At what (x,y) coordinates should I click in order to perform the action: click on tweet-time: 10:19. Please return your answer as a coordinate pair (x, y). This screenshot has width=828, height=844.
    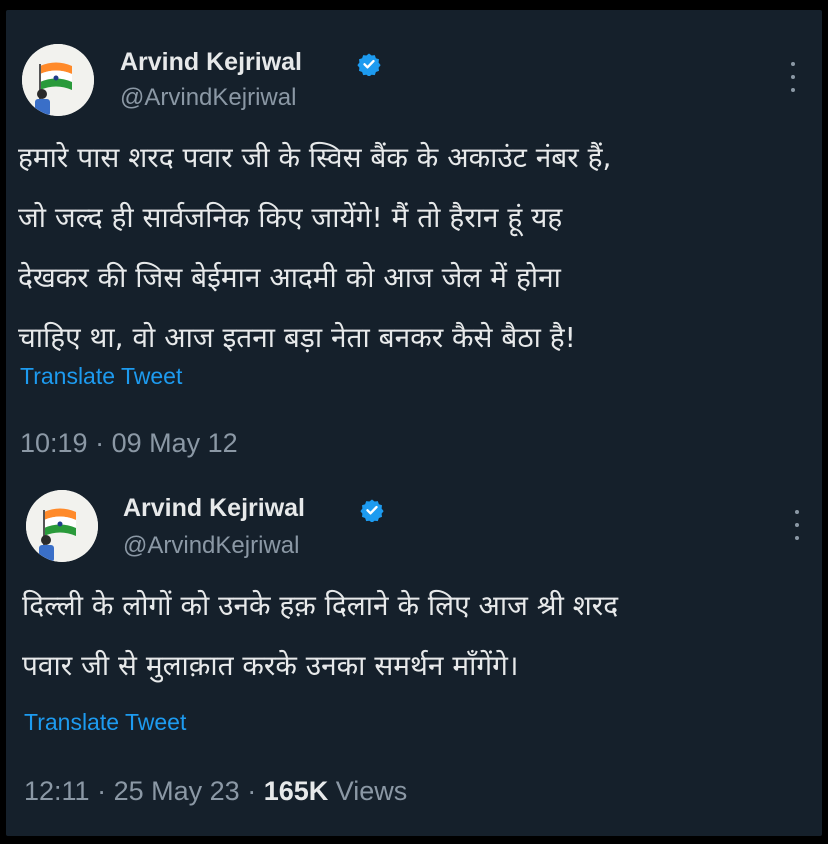
    Looking at the image, I should click on (54, 443).